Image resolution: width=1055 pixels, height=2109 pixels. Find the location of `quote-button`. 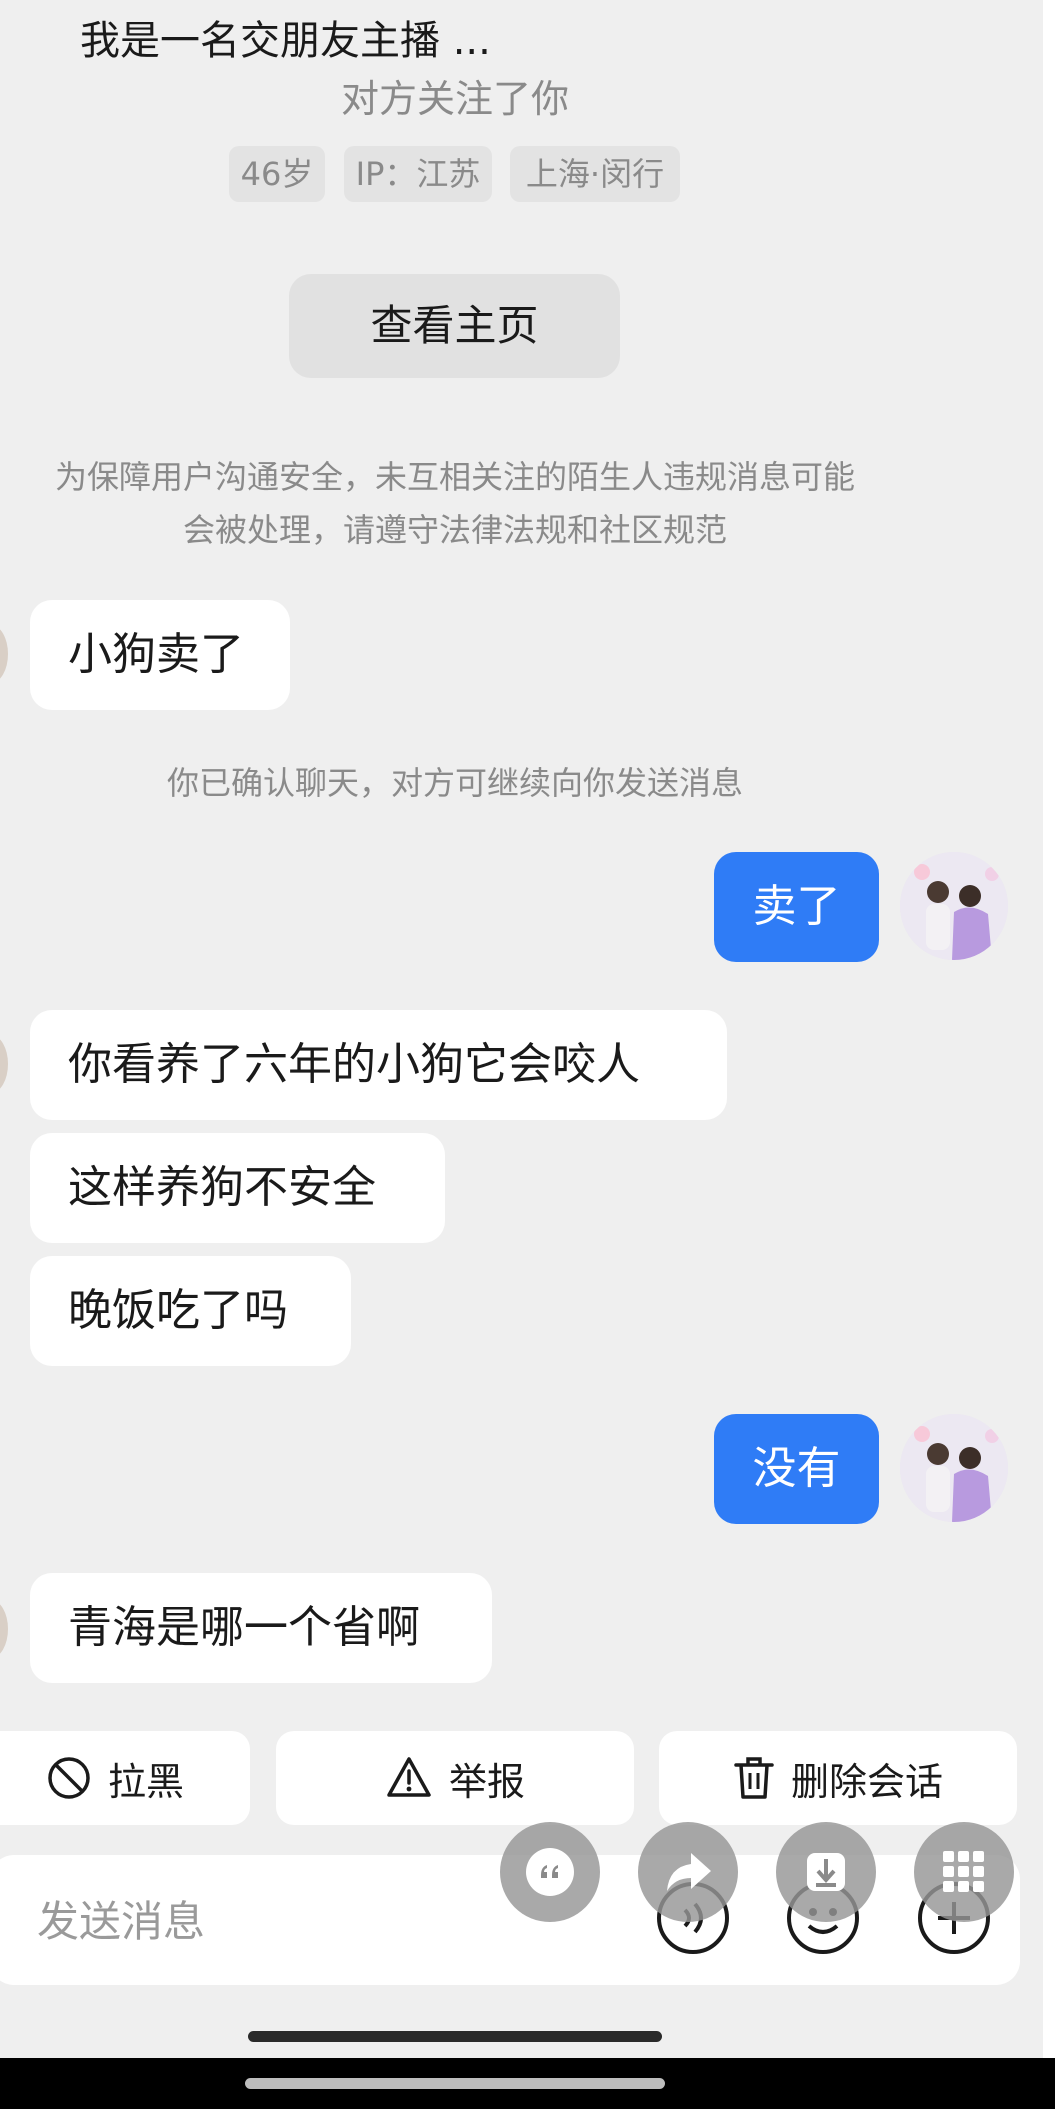

quote-button is located at coordinates (550, 1872).